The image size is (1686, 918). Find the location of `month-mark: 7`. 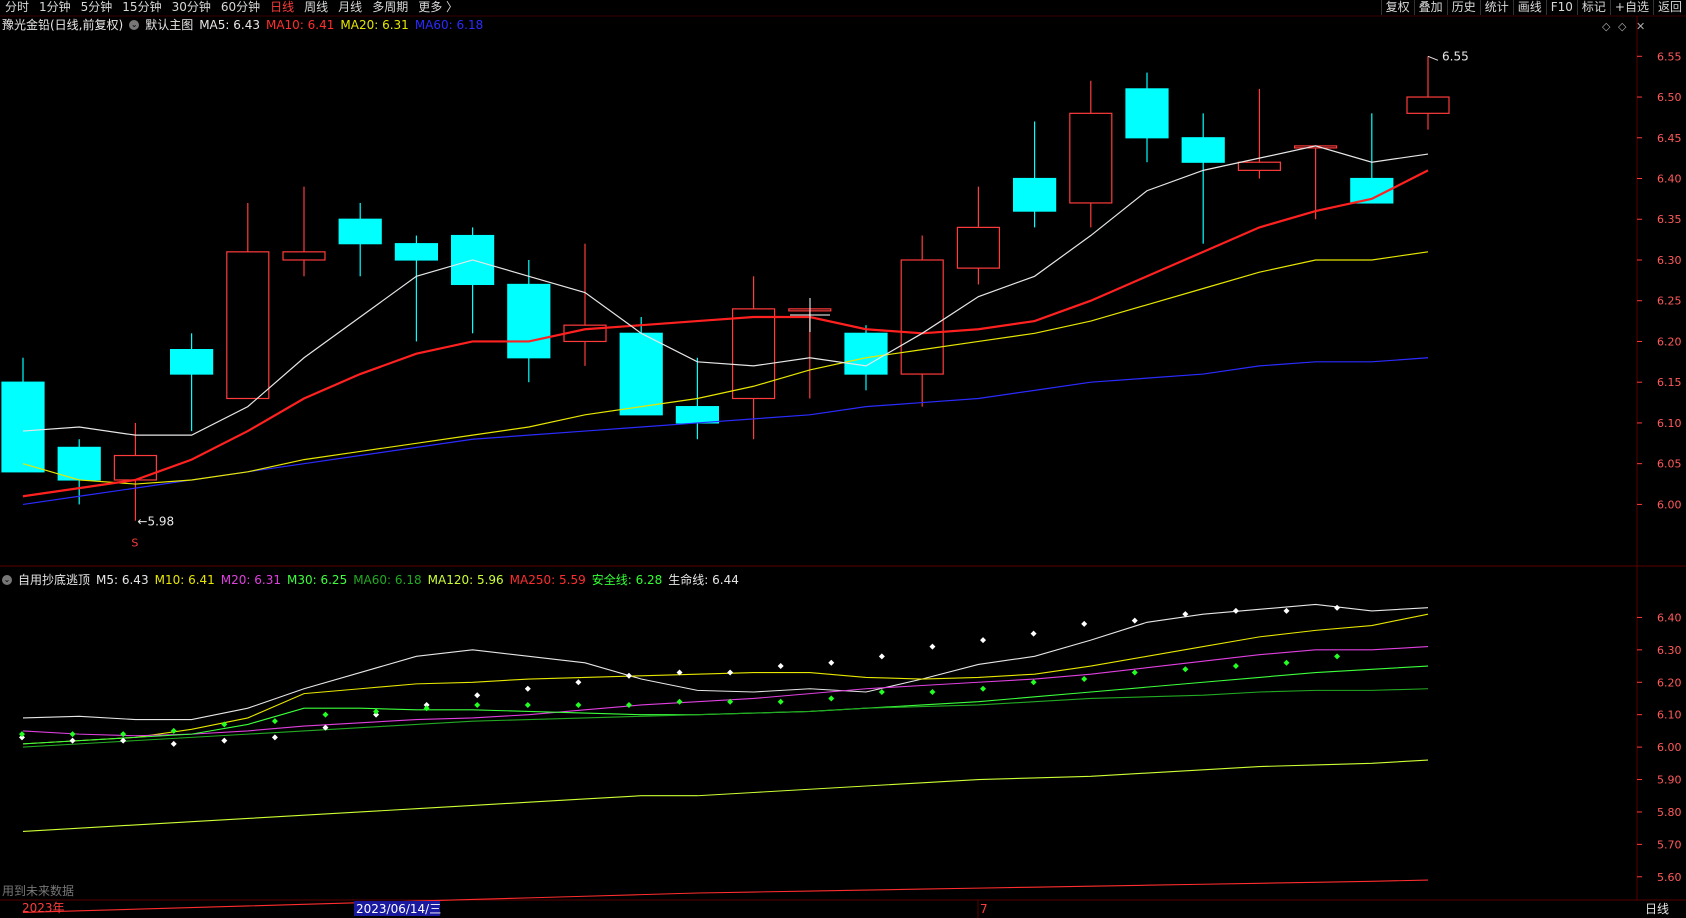

month-mark: 7 is located at coordinates (984, 909).